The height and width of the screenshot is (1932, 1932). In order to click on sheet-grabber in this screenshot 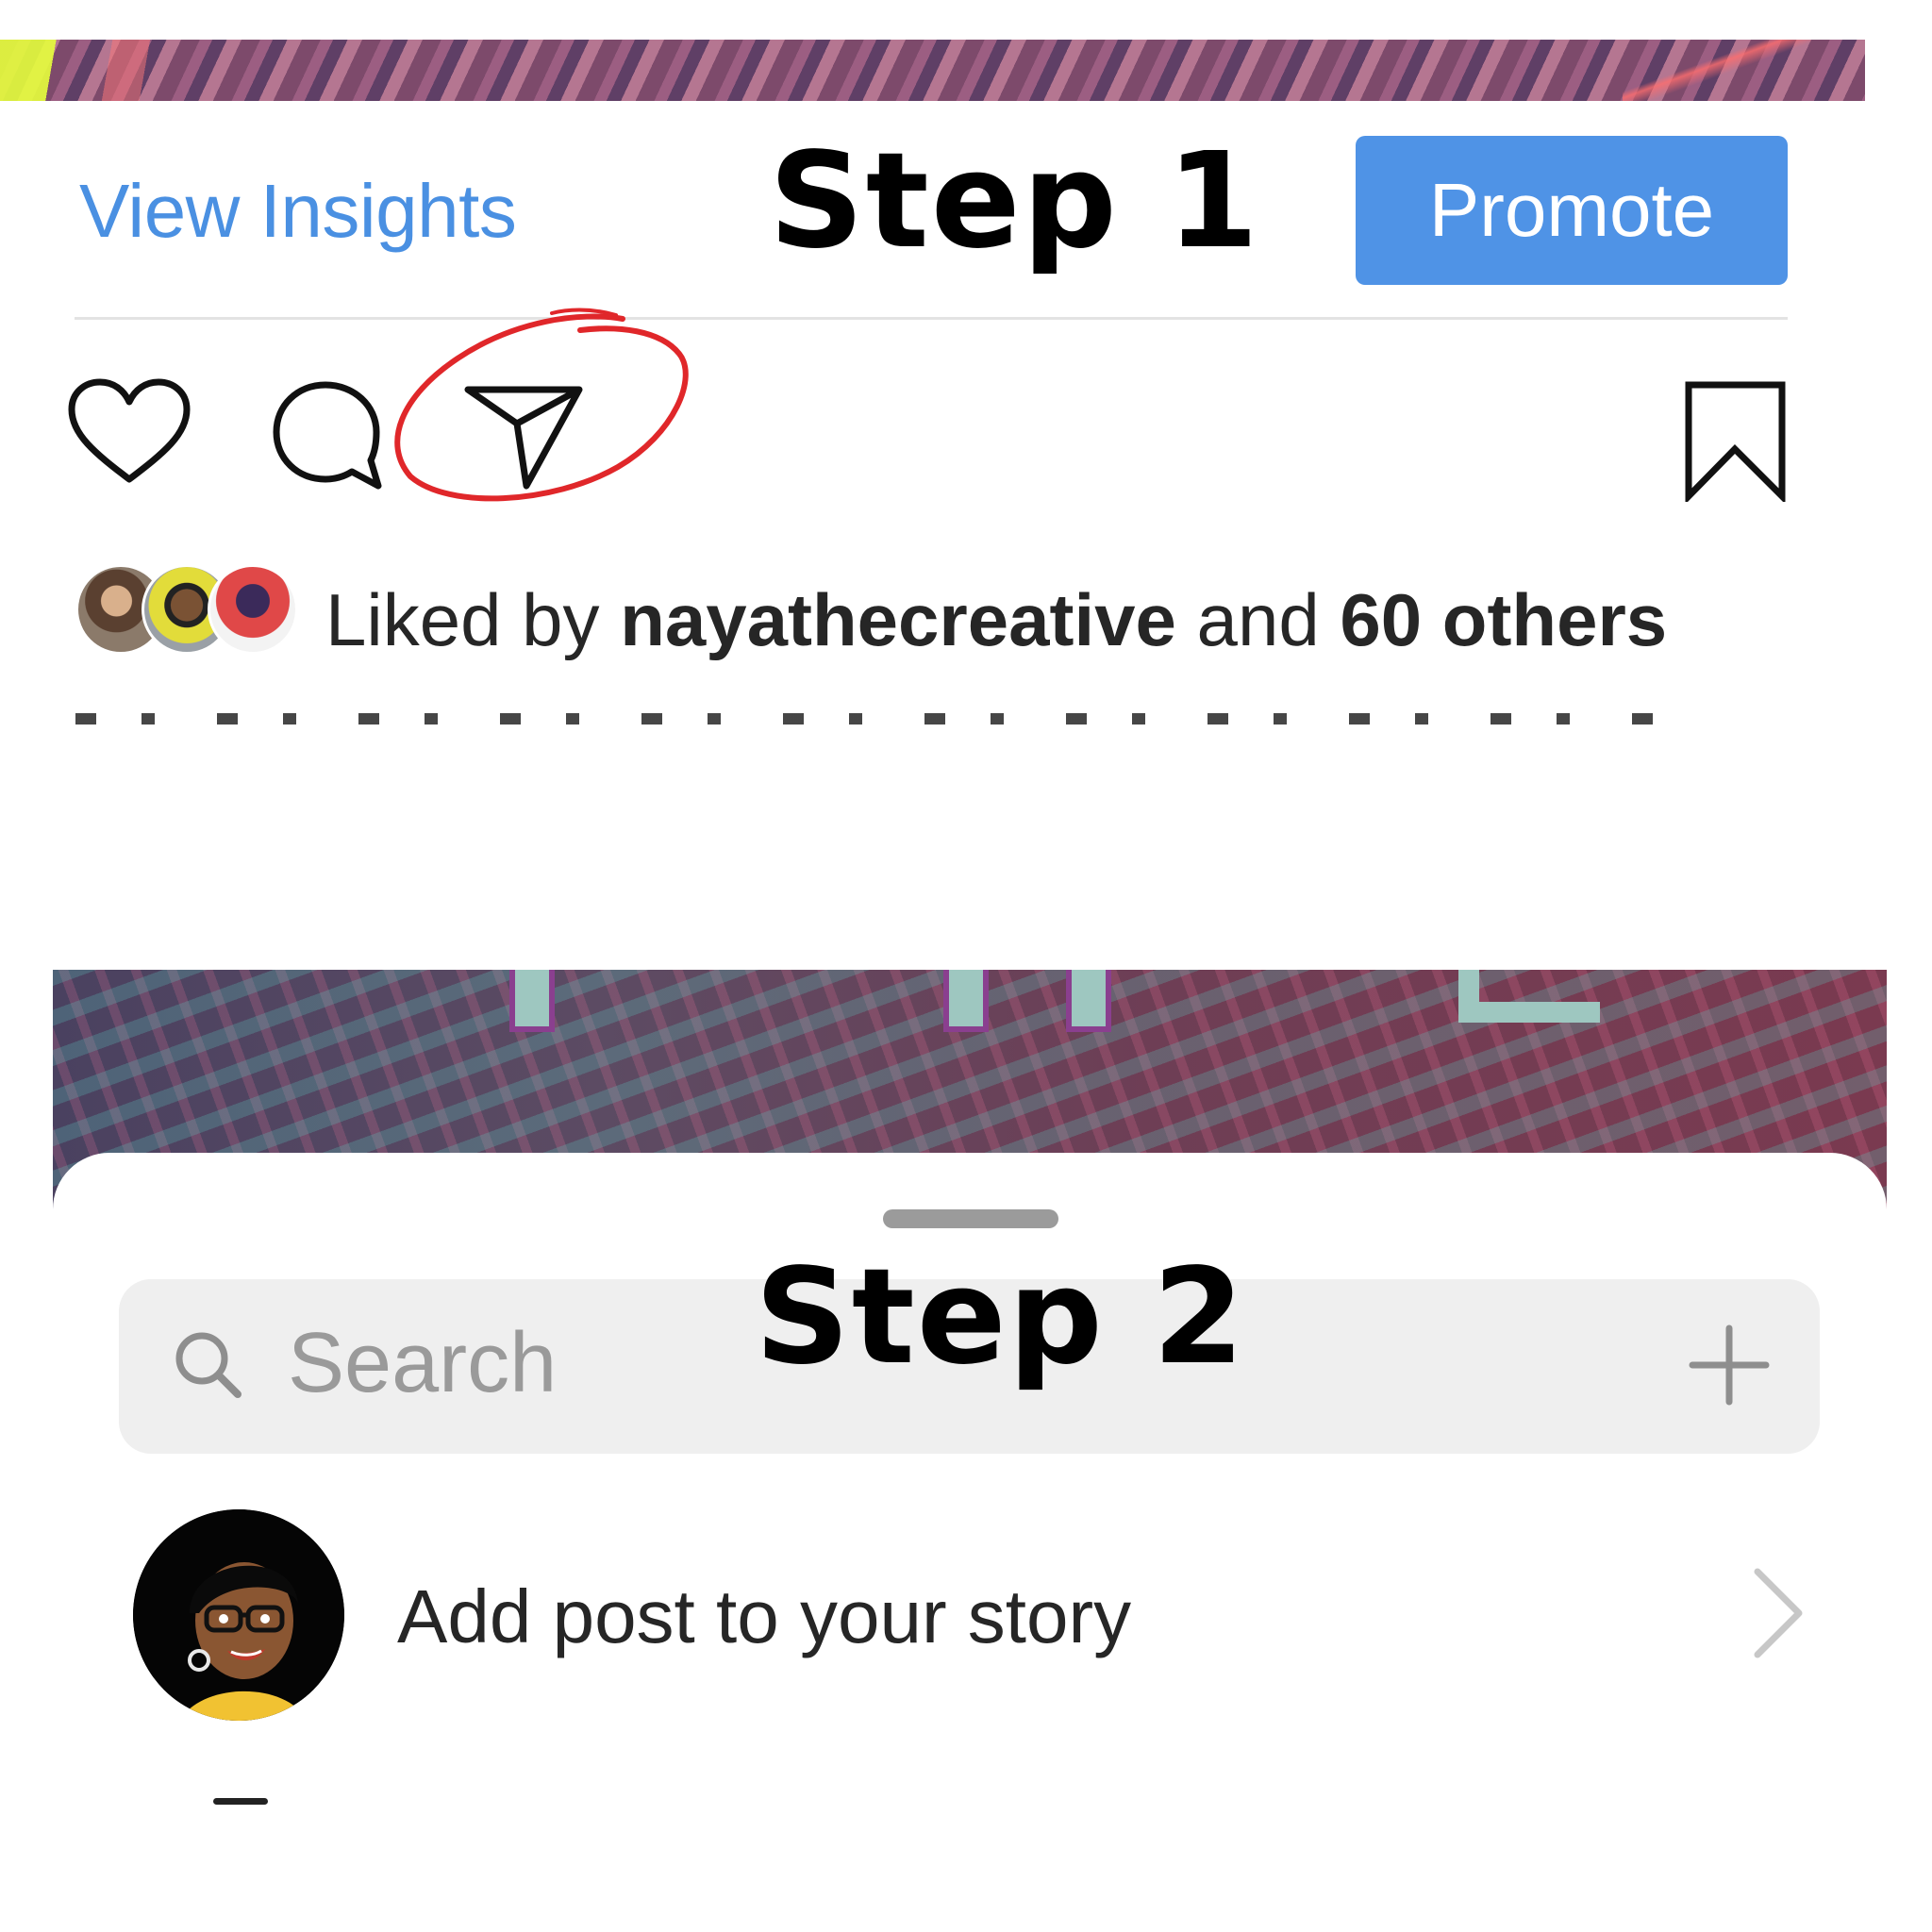, I will do `click(971, 1218)`.